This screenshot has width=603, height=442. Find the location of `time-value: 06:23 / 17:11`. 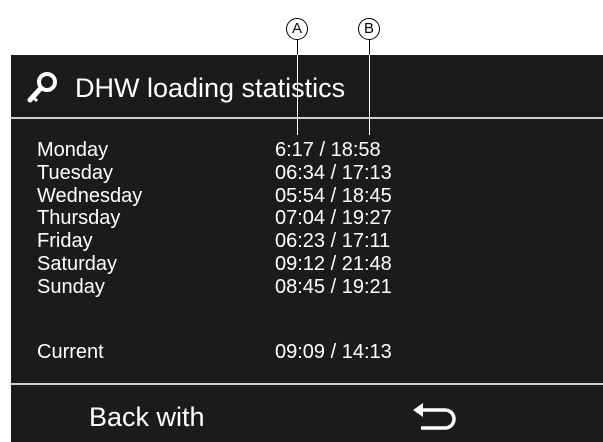

time-value: 06:23 / 17:11 is located at coordinates (333, 241).